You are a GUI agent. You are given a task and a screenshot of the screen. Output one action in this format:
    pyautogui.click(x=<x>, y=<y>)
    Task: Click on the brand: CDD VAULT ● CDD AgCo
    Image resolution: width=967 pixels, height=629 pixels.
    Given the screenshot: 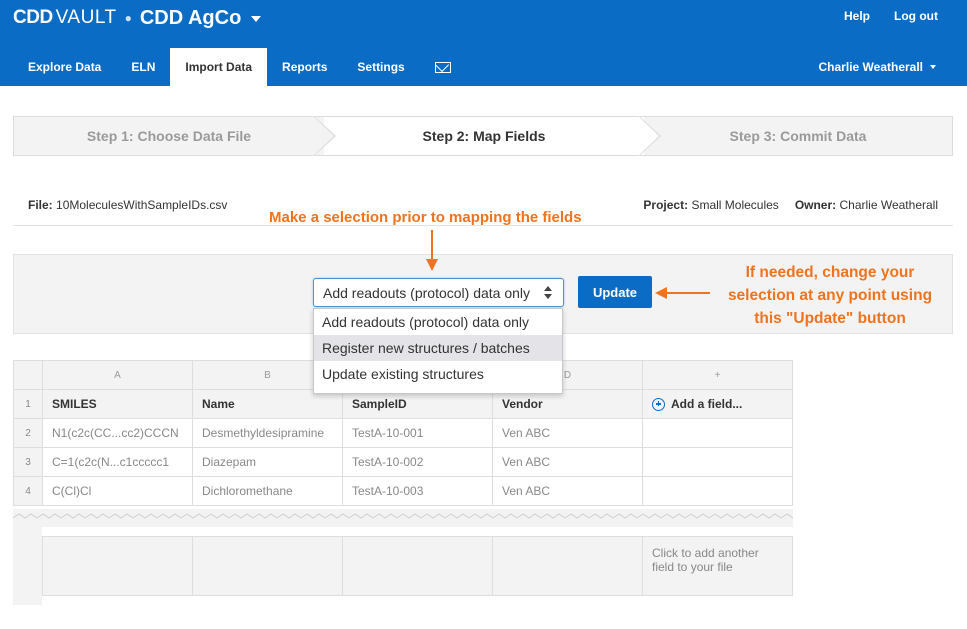 What is the action you would take?
    pyautogui.click(x=137, y=18)
    